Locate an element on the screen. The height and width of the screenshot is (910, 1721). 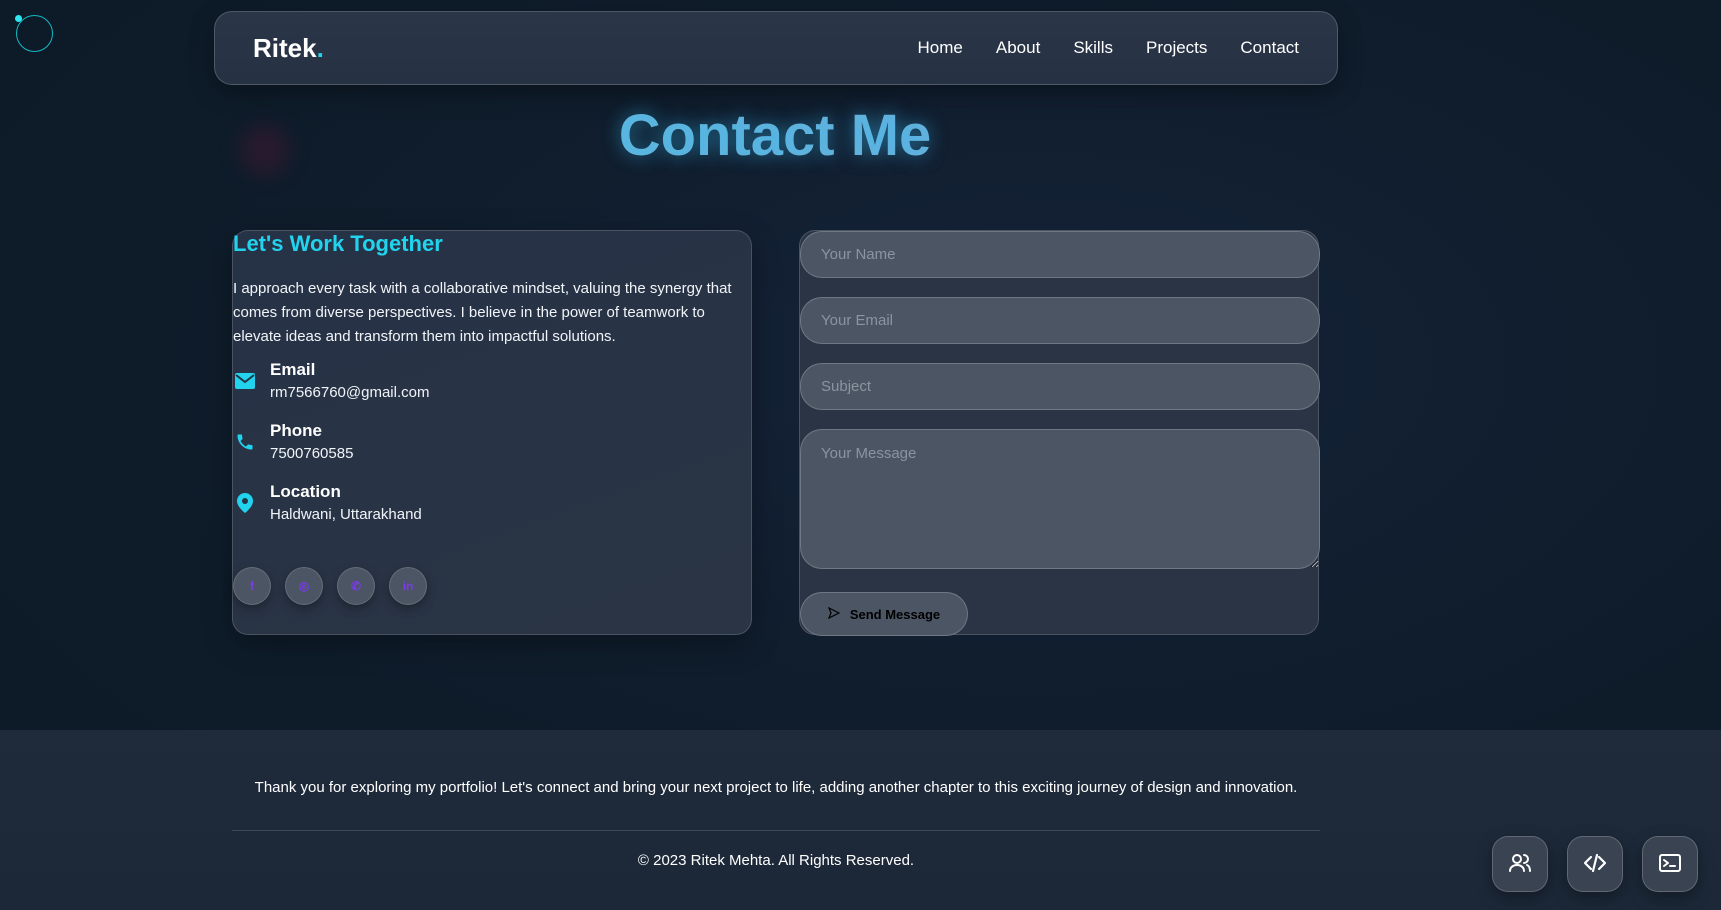
nav-link-about: About is located at coordinates (1018, 48).